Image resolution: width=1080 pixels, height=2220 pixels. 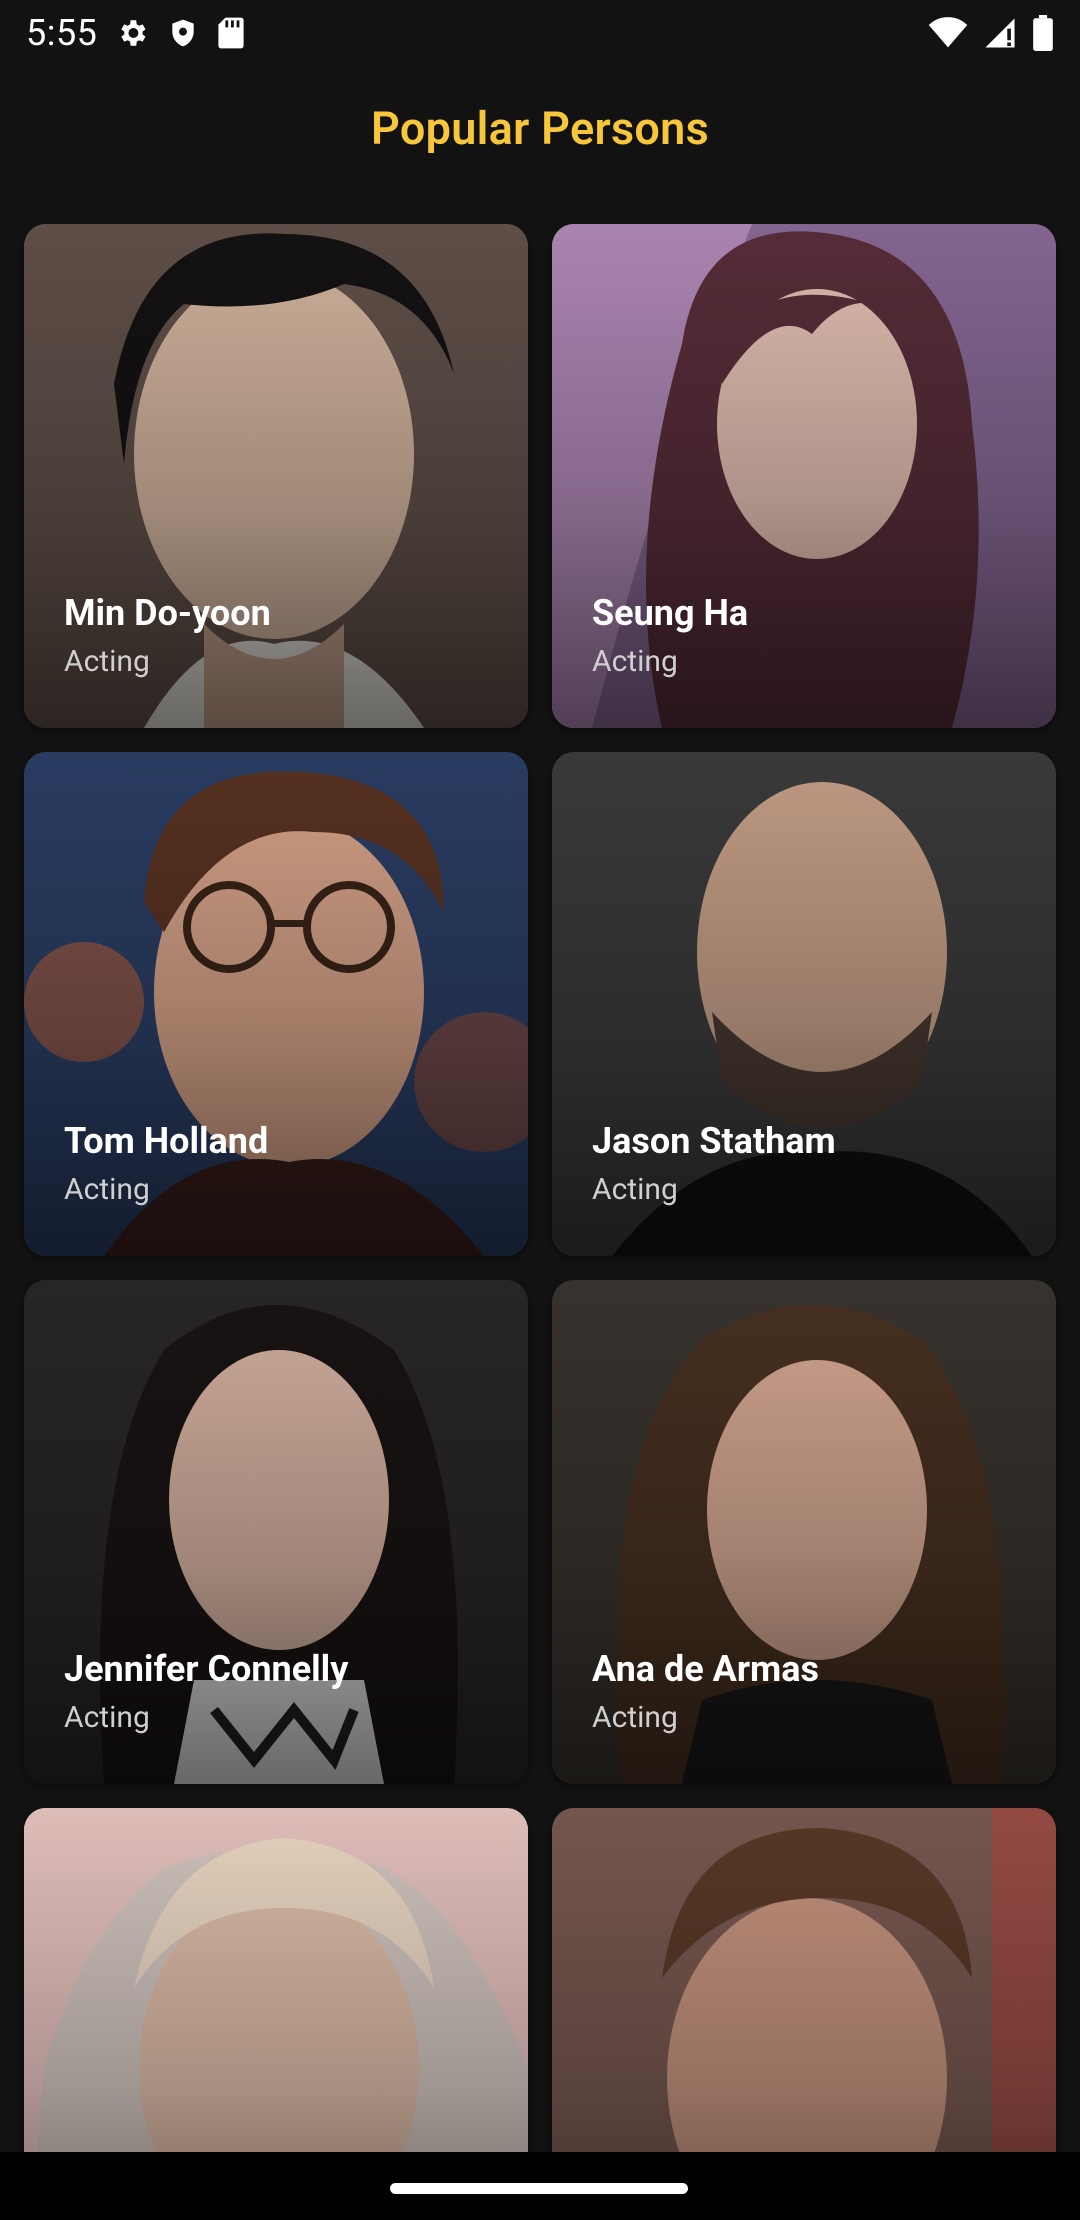 I want to click on person-card: Ana de Armas Acting, so click(x=804, y=1532).